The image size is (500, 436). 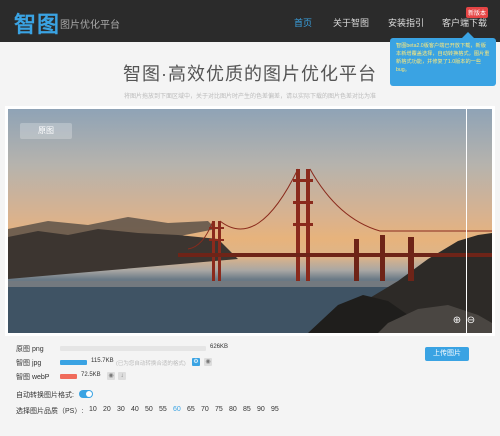 I want to click on compare-slider-handle, so click(x=466, y=221).